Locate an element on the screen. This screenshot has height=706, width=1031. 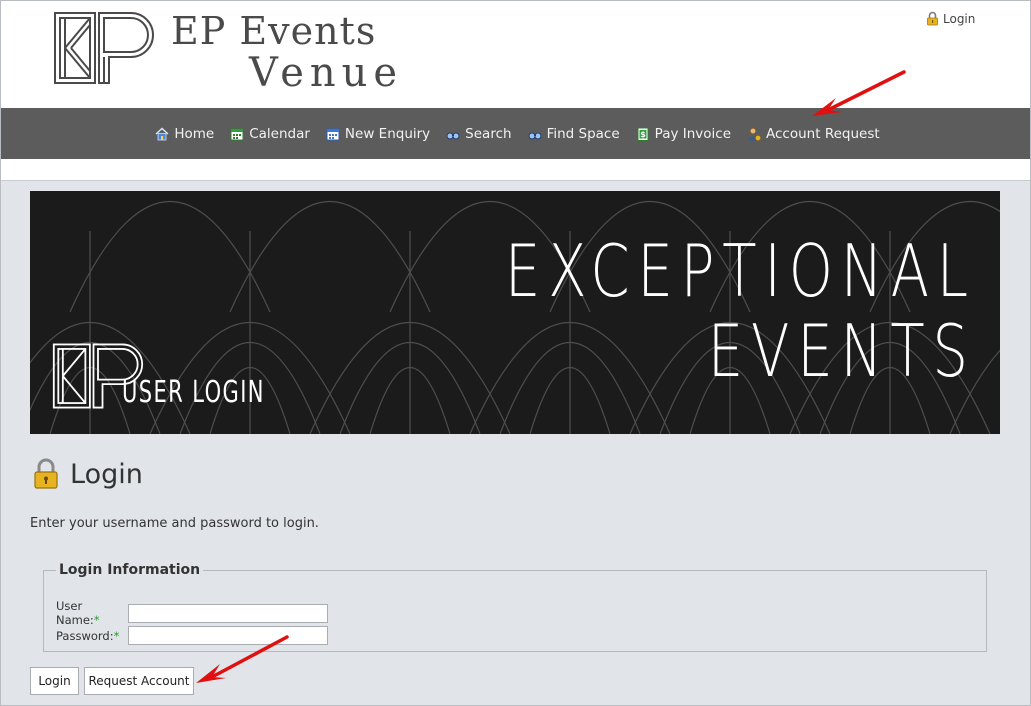
nav-label: Home is located at coordinates (194, 133).